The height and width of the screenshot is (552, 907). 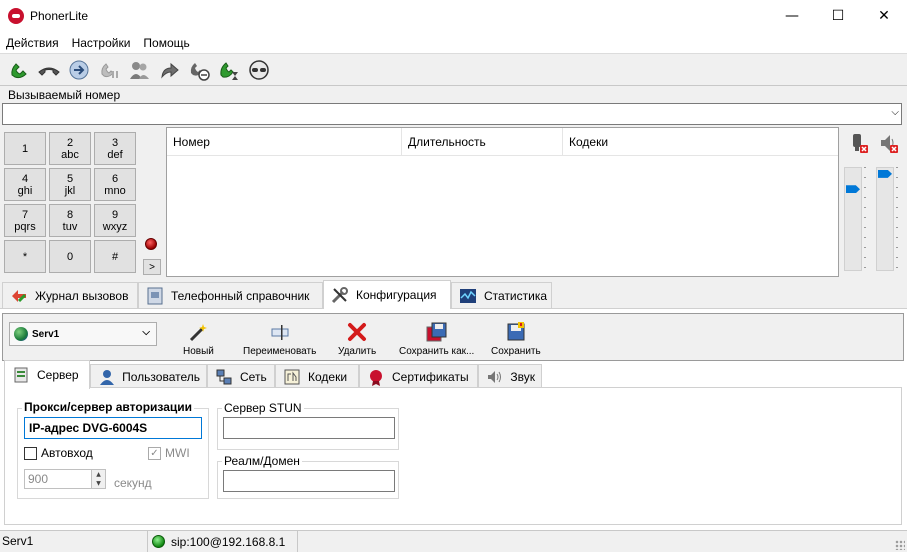 What do you see at coordinates (166, 43) in the screenshot?
I see `menu-help: Помощь` at bounding box center [166, 43].